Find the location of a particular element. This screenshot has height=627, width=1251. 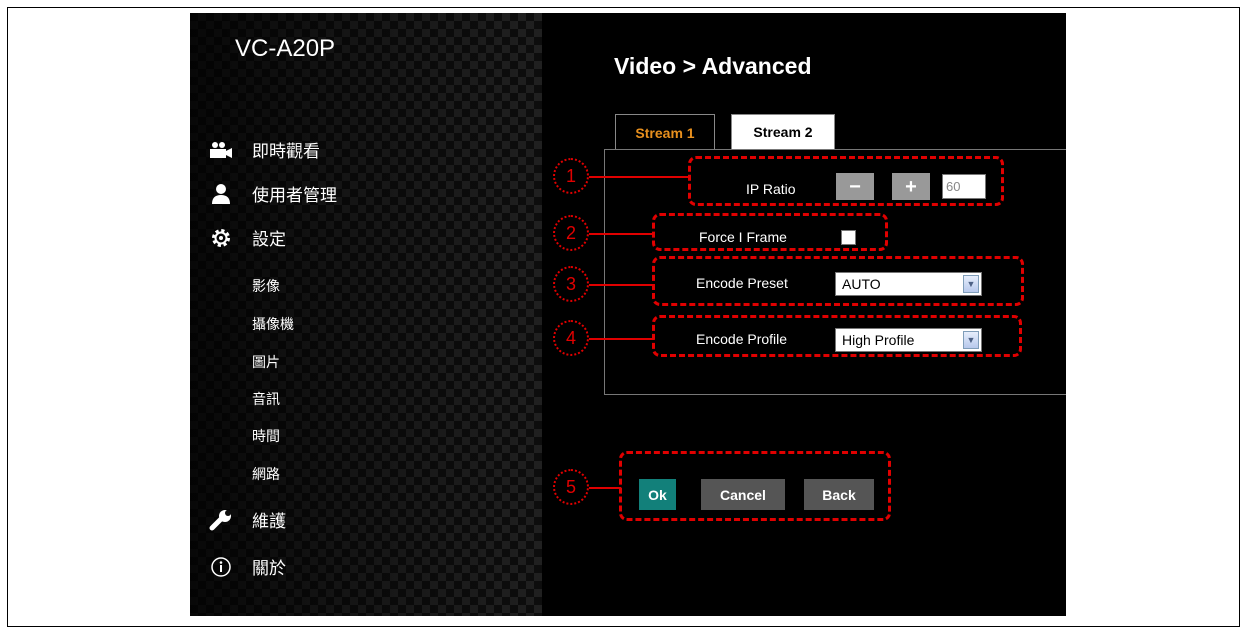

sub-item-picture: 圖片 is located at coordinates (266, 362).